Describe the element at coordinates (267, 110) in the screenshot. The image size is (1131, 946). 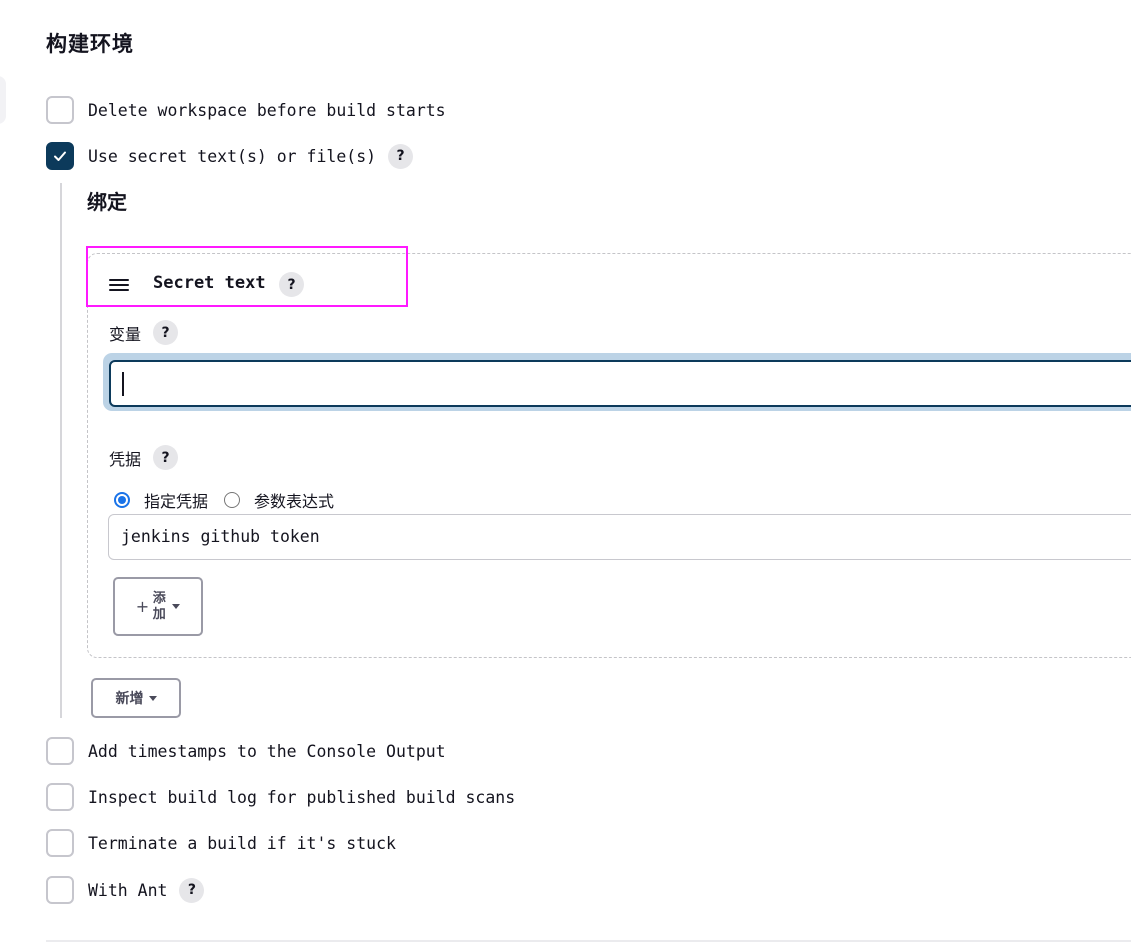
I see `option-label: Delete workspace before build starts` at that location.